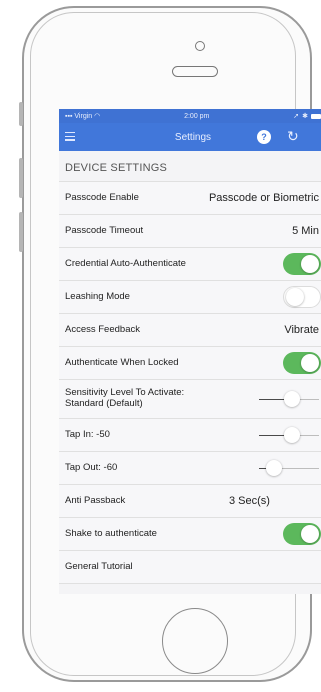 The width and height of the screenshot is (321, 692). What do you see at coordinates (195, 71) in the screenshot?
I see `speaker-grille` at bounding box center [195, 71].